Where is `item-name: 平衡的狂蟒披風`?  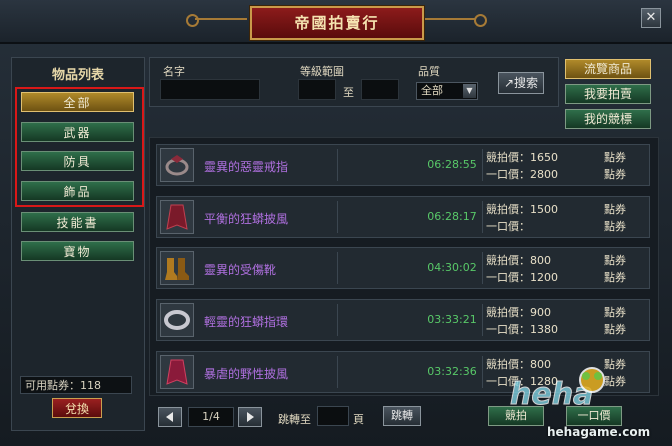 item-name: 平衡的狂蟒披風 is located at coordinates (246, 219).